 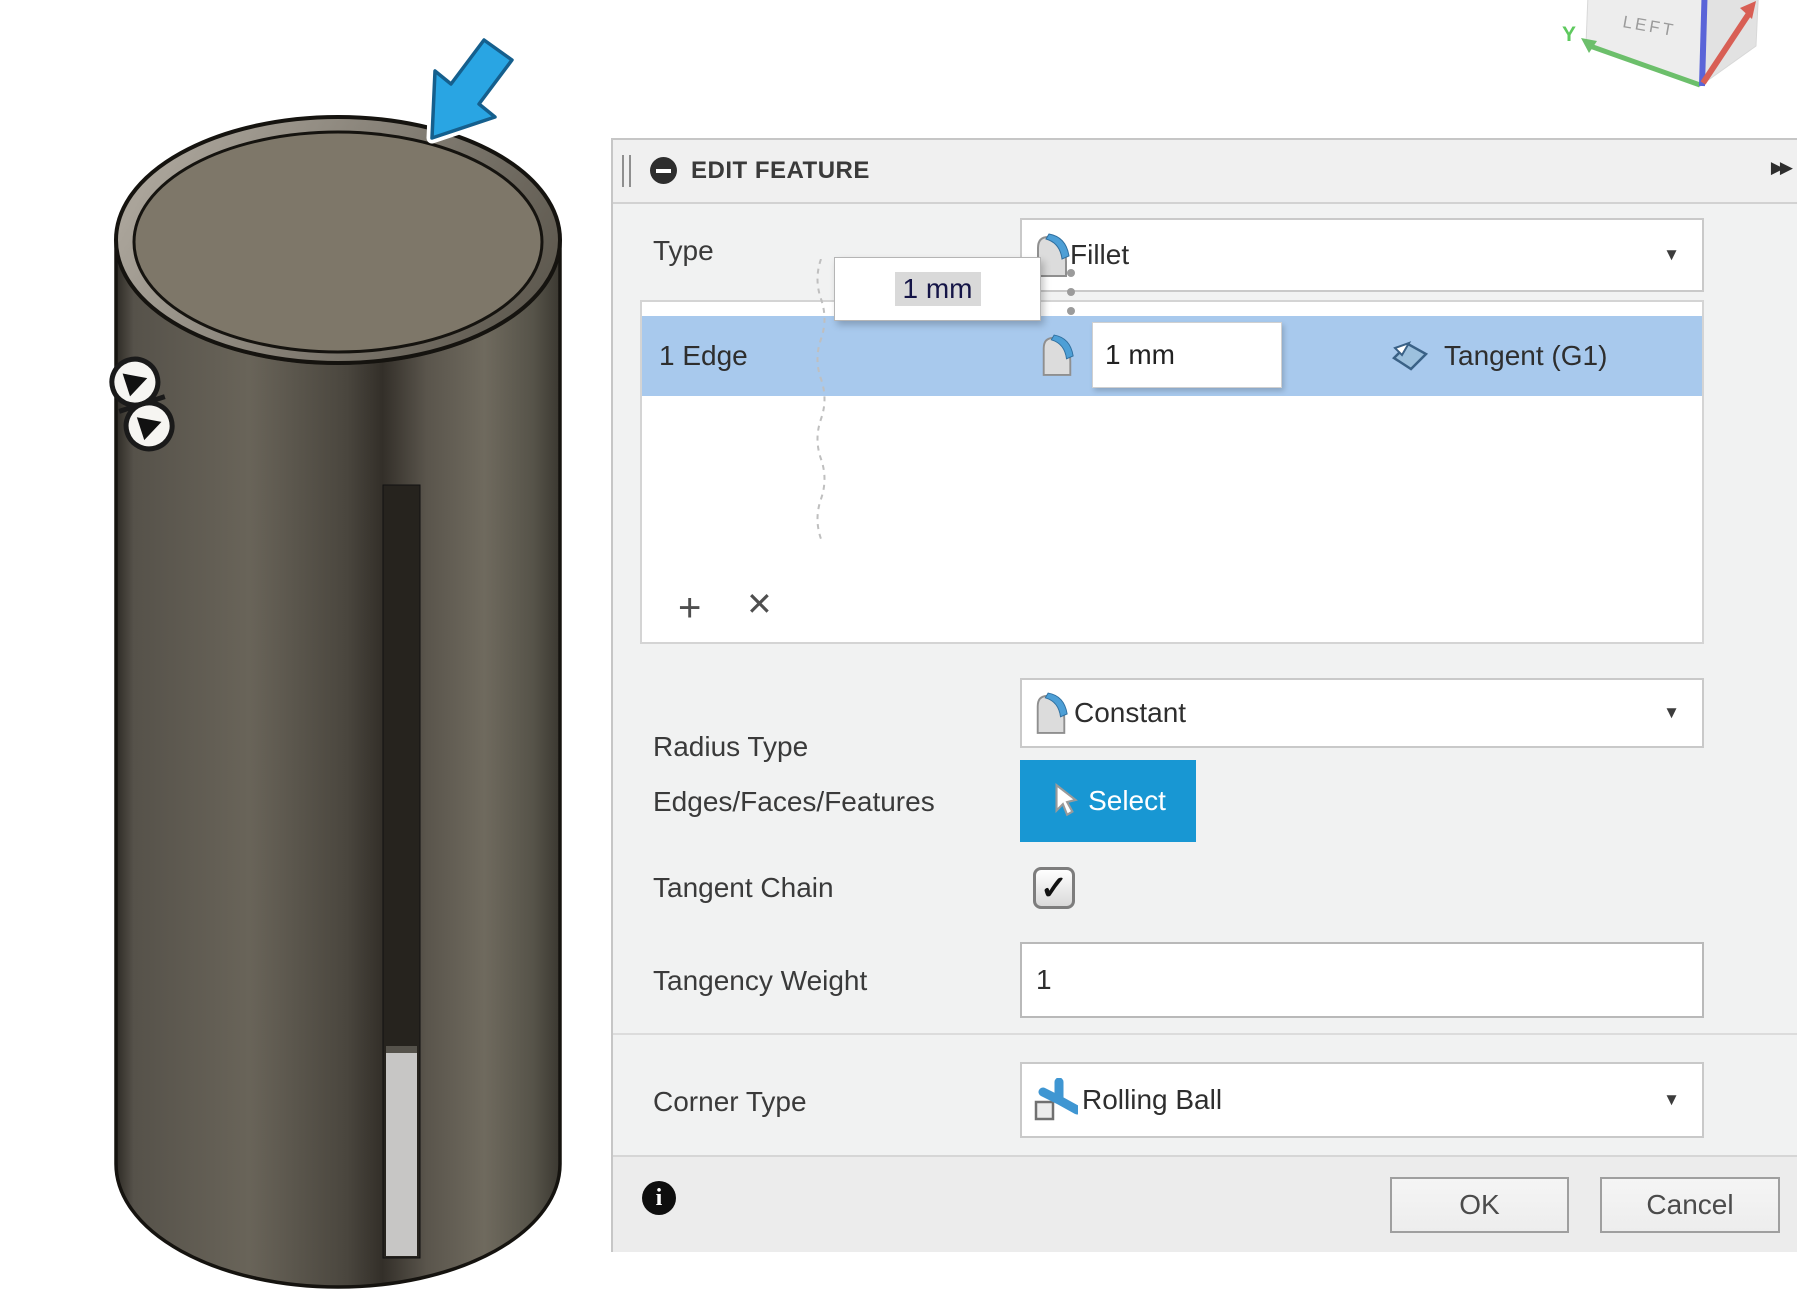 I want to click on edge-row-label: 1 Edge, so click(x=703, y=355).